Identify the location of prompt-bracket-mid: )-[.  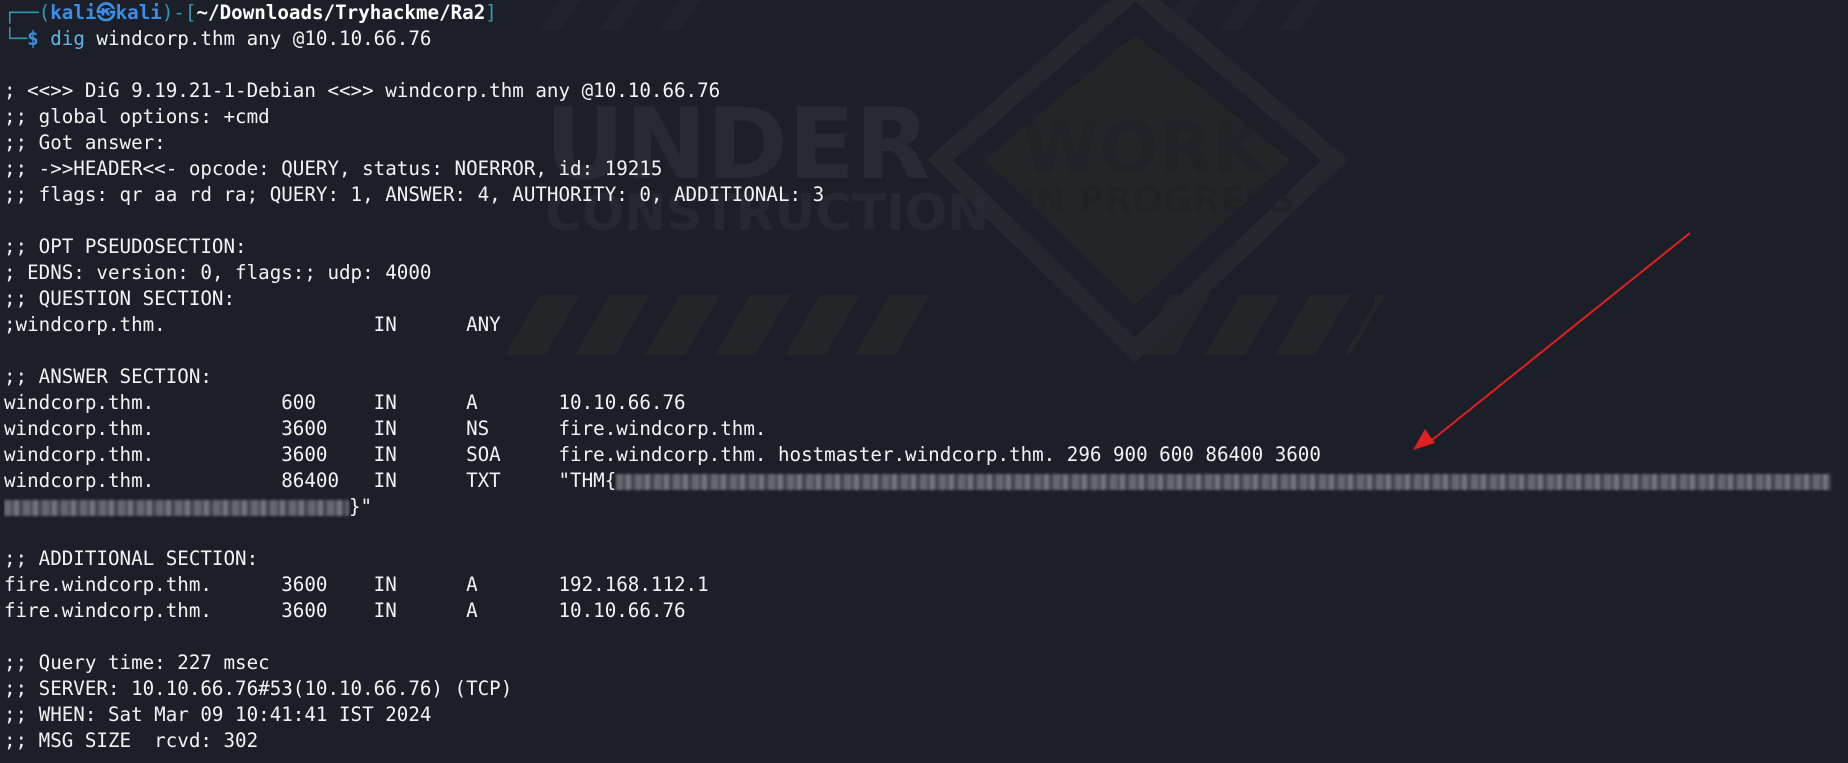
(179, 12).